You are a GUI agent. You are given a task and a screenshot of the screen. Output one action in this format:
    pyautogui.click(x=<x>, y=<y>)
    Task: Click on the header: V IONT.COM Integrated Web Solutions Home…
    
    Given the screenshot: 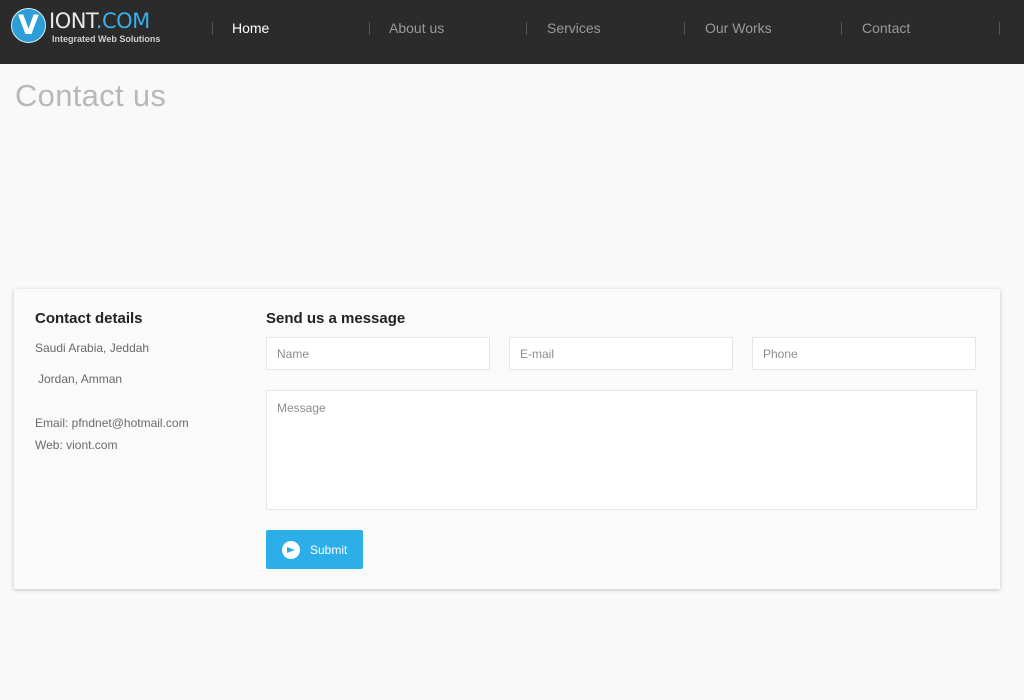 What is the action you would take?
    pyautogui.click(x=512, y=32)
    